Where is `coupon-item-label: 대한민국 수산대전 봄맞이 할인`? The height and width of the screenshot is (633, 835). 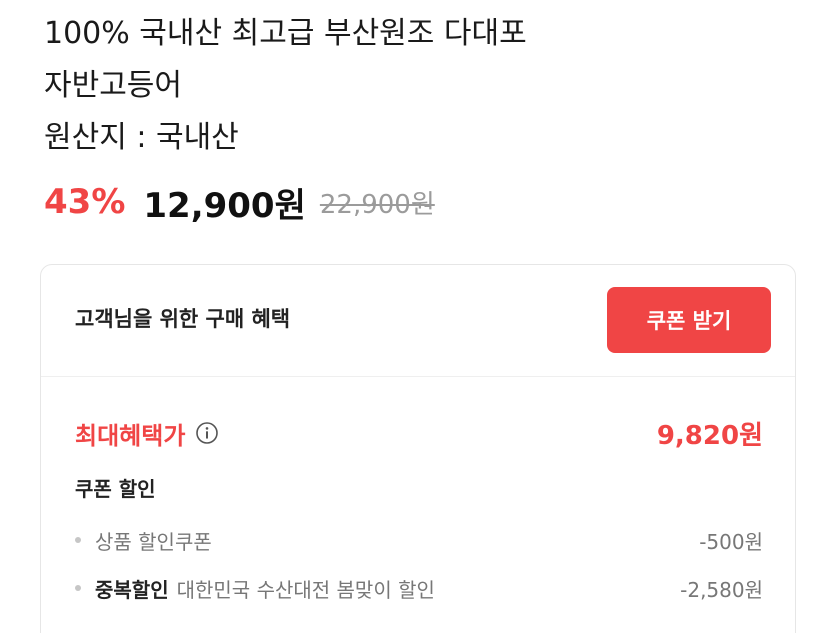
coupon-item-label: 대한민국 수산대전 봄맞이 할인 is located at coordinates (305, 589).